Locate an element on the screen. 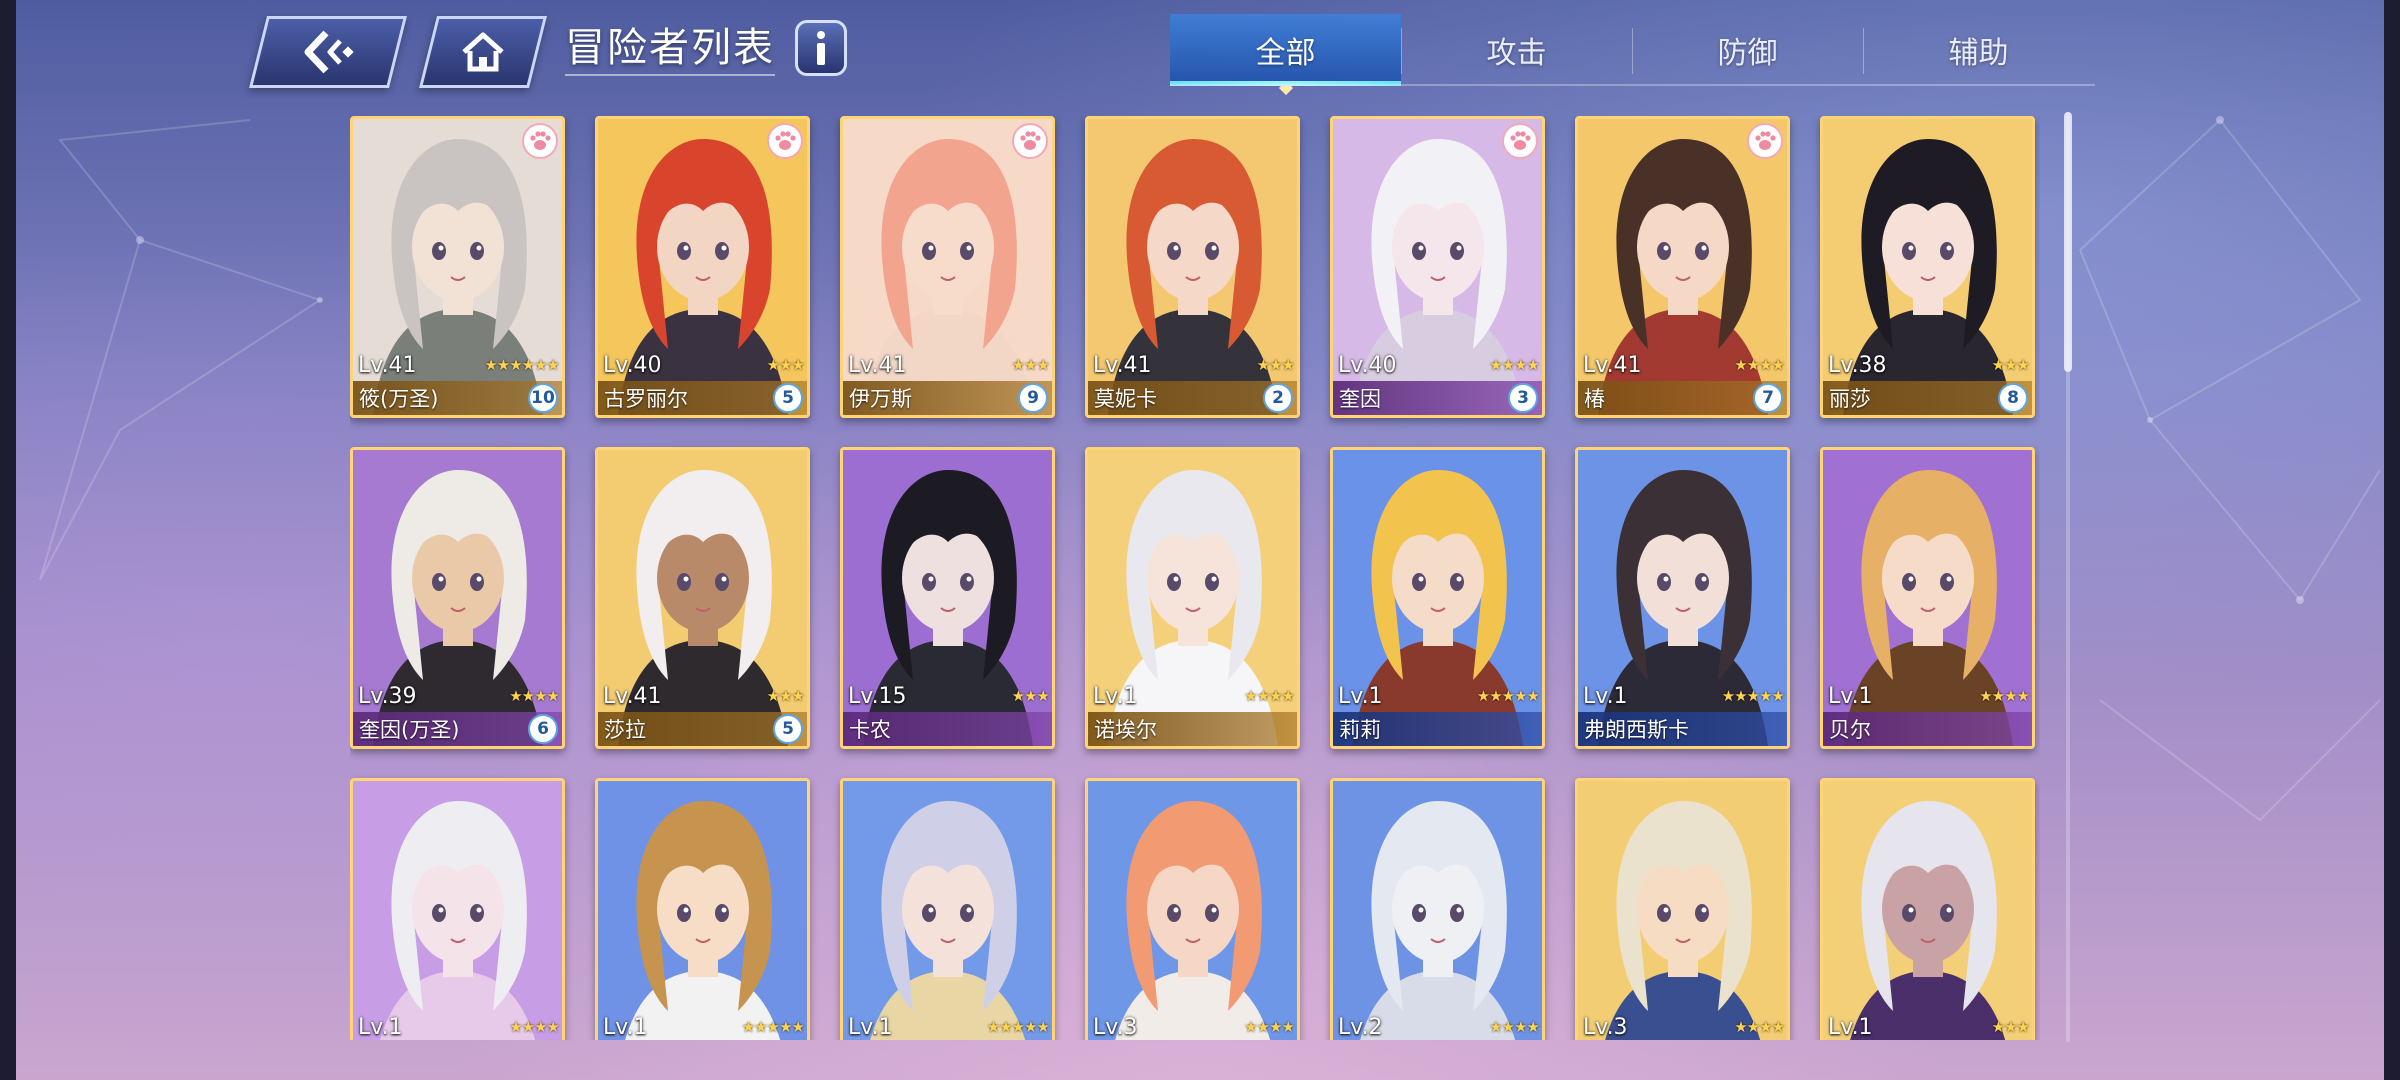 Image resolution: width=2400 pixels, height=1080 pixels. character-name: 奎因(万圣) is located at coordinates (409, 730).